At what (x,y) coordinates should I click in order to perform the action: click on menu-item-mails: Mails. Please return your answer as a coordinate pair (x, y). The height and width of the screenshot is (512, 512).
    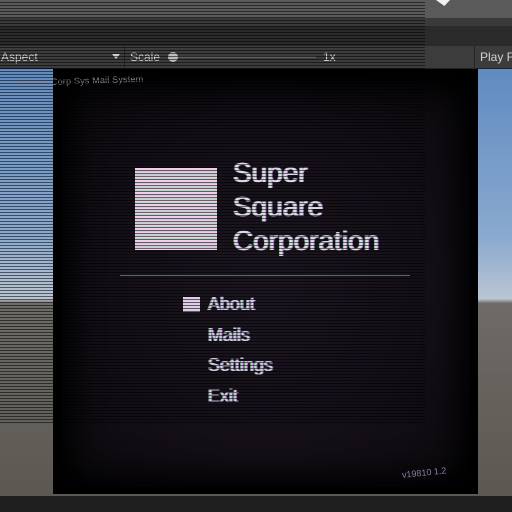
    Looking at the image, I should click on (229, 335).